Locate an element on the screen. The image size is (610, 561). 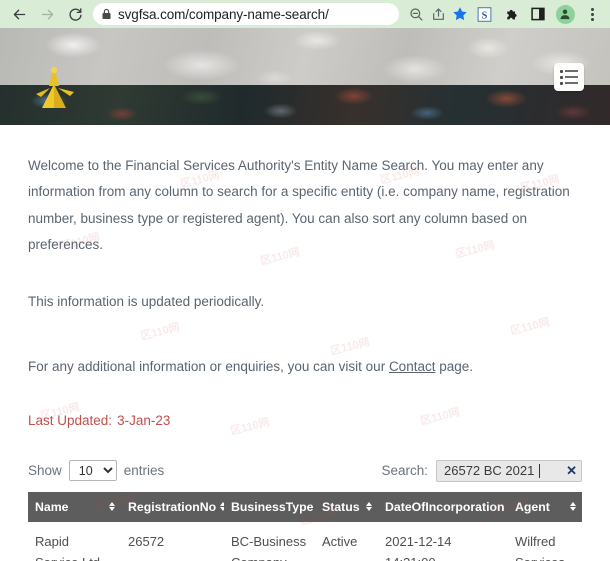
column-header-businesstype: BusinessType is located at coordinates (274, 506).